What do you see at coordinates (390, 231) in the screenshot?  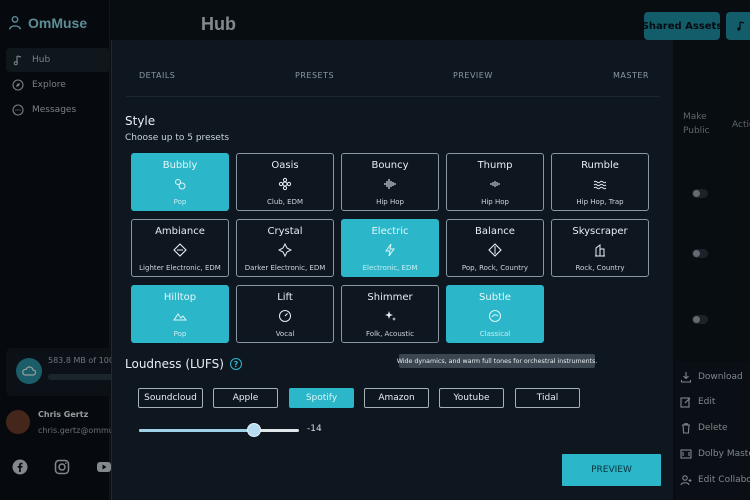 I see `preset-name: Electric` at bounding box center [390, 231].